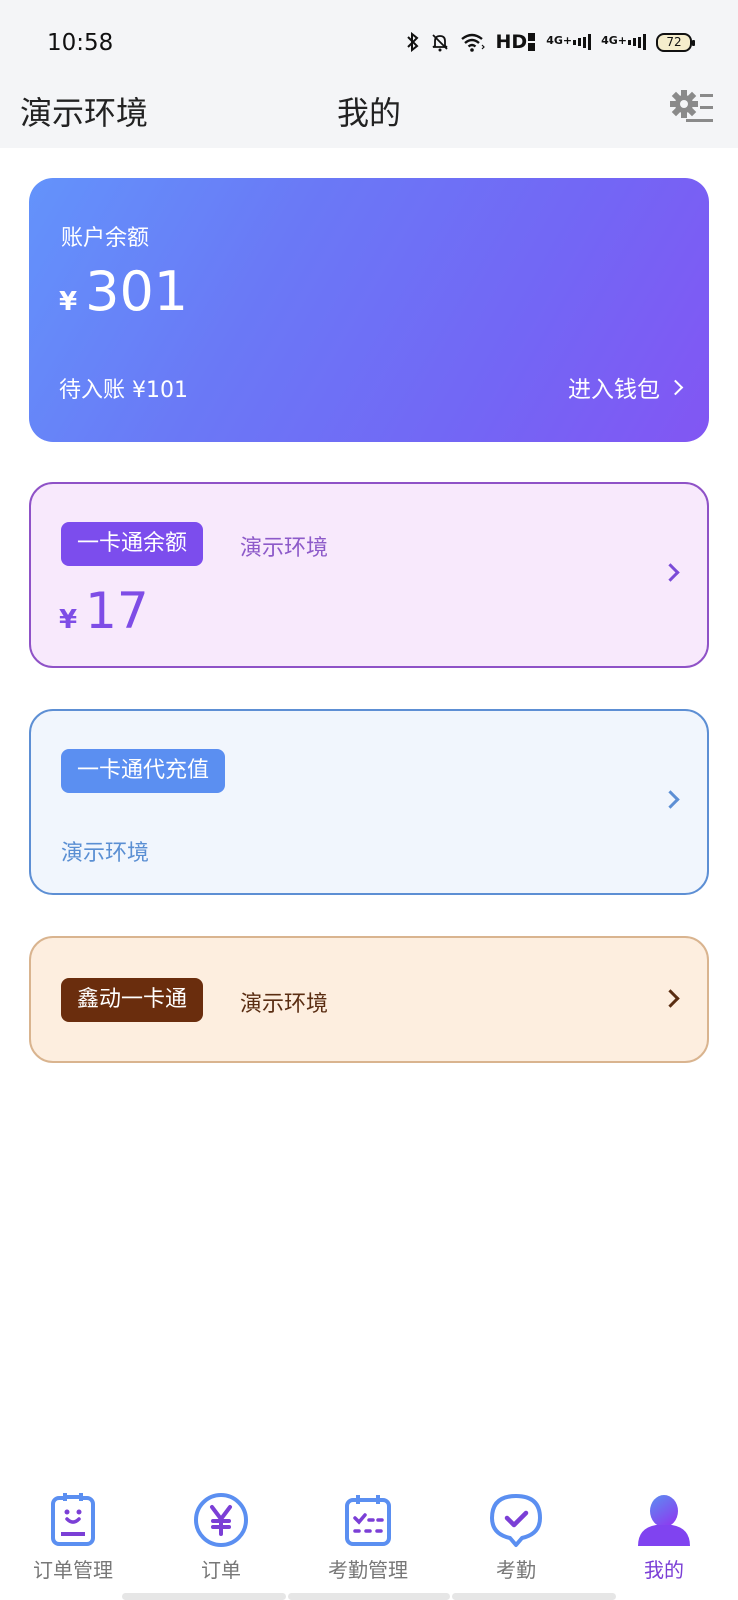  Describe the element at coordinates (664, 1570) in the screenshot. I see `tab-label: 我的` at that location.